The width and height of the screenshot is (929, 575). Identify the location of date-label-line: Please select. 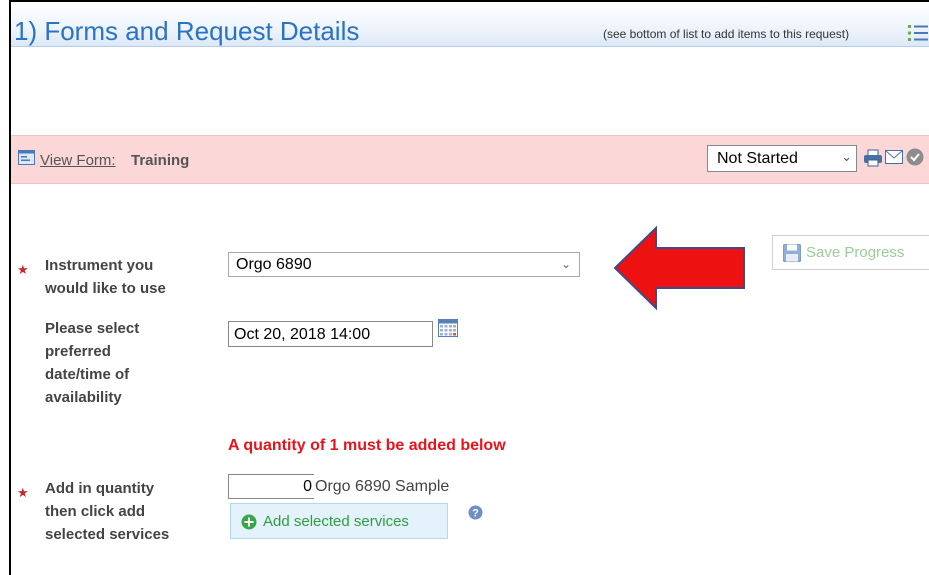
(92, 328).